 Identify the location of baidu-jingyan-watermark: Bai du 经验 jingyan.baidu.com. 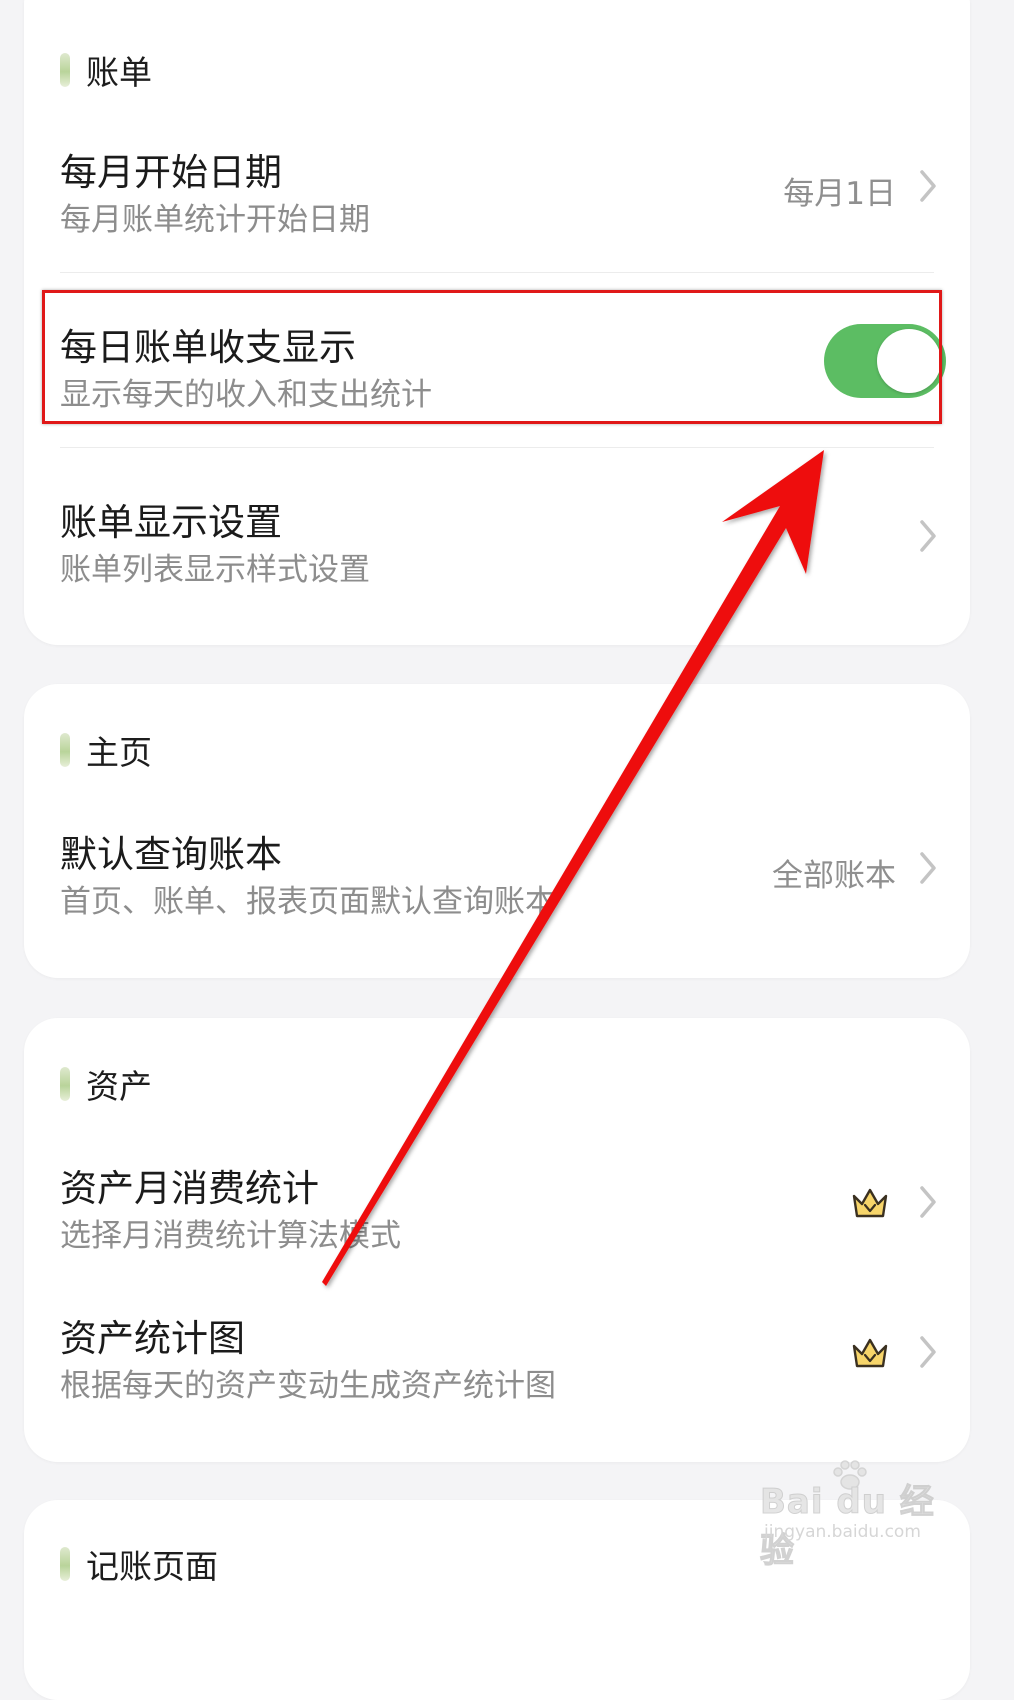
(860, 1516).